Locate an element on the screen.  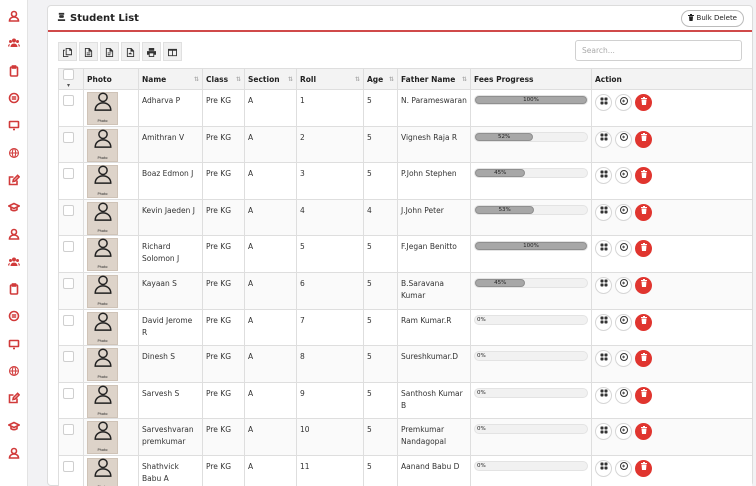
header-1: Photo is located at coordinates (111, 79).